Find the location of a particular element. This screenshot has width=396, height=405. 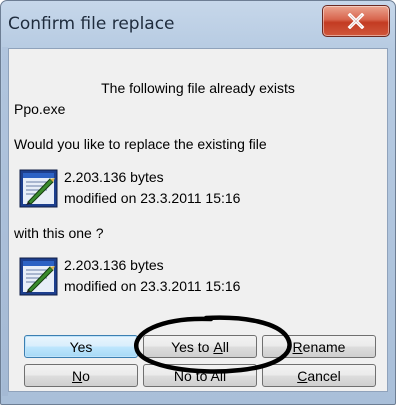

no-button: No is located at coordinates (81, 375).